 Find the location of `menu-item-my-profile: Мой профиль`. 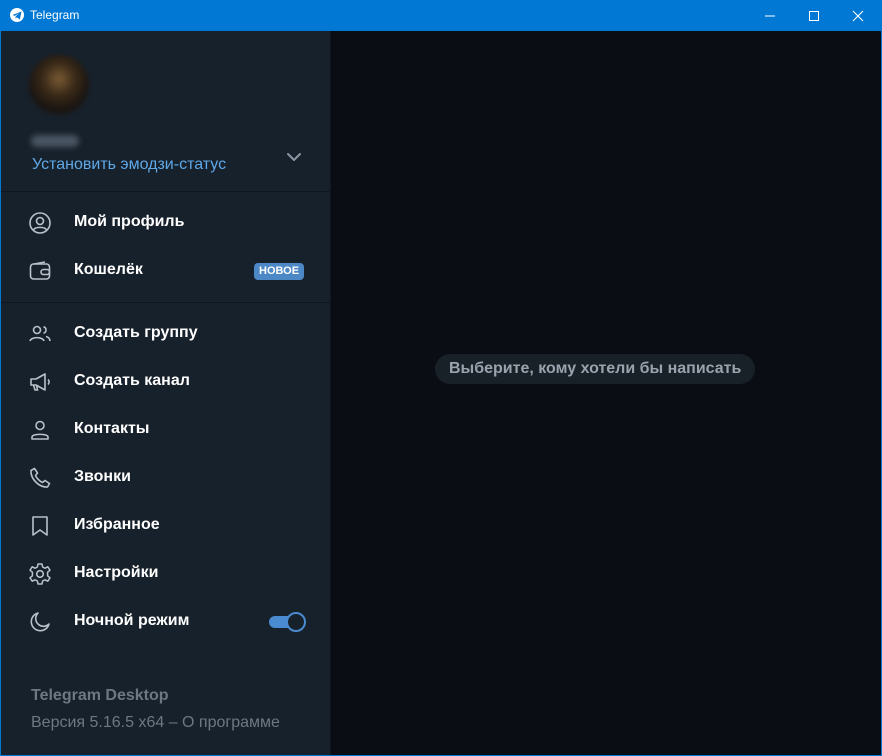

menu-item-my-profile: Мой профиль is located at coordinates (165, 223).